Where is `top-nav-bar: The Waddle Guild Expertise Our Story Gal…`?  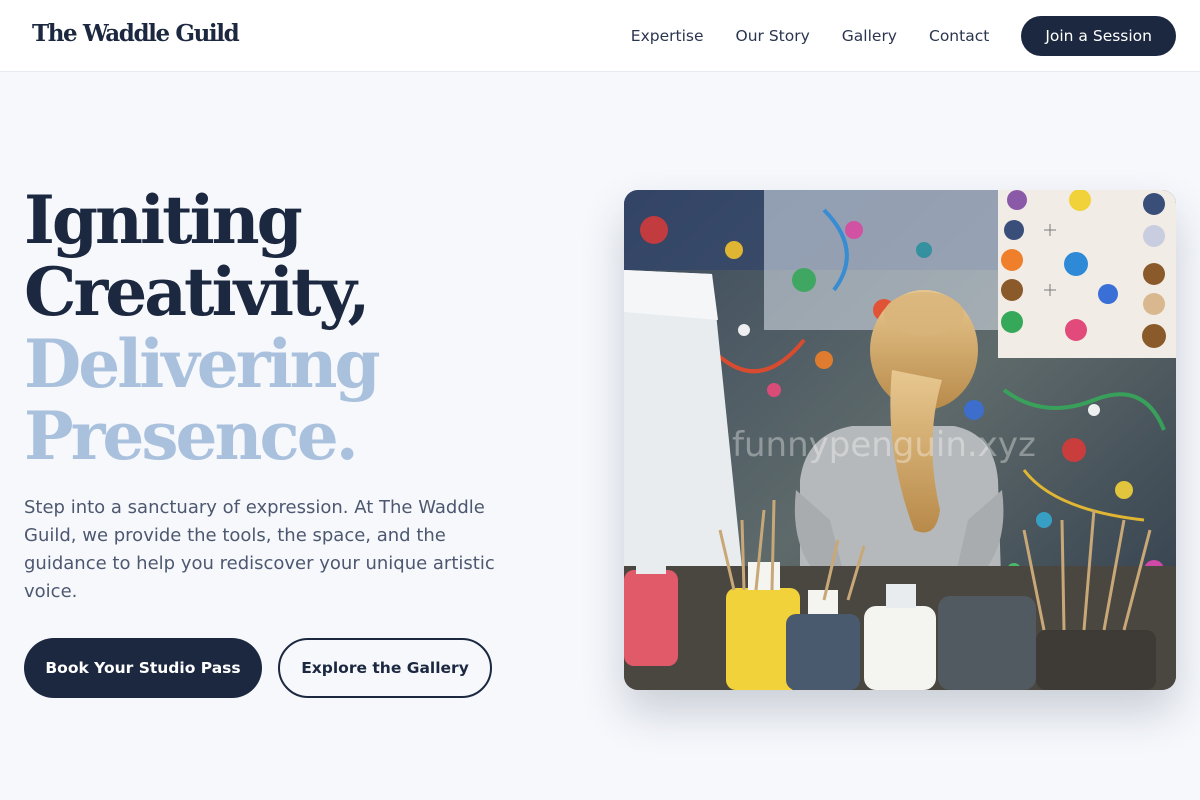 top-nav-bar: The Waddle Guild Expertise Our Story Gal… is located at coordinates (600, 36).